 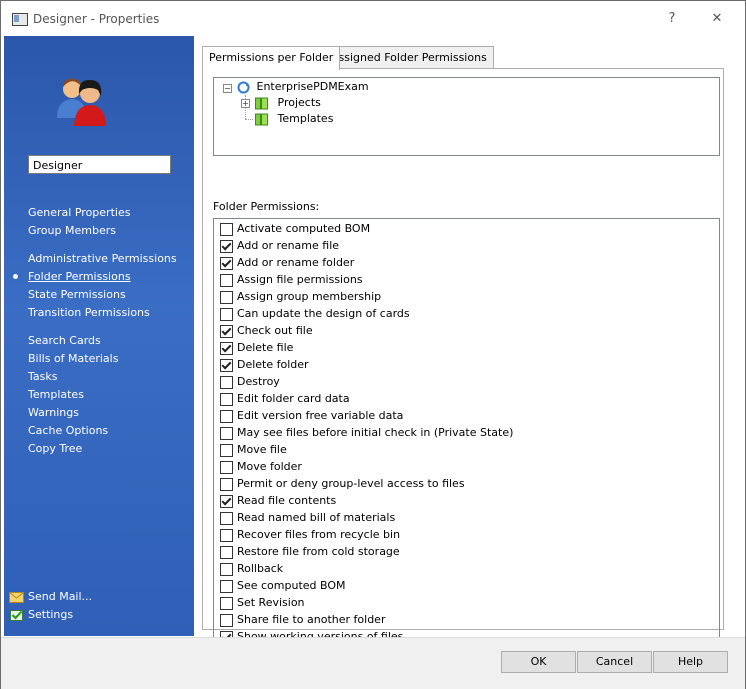 I want to click on tree-connector, so click(x=249, y=119).